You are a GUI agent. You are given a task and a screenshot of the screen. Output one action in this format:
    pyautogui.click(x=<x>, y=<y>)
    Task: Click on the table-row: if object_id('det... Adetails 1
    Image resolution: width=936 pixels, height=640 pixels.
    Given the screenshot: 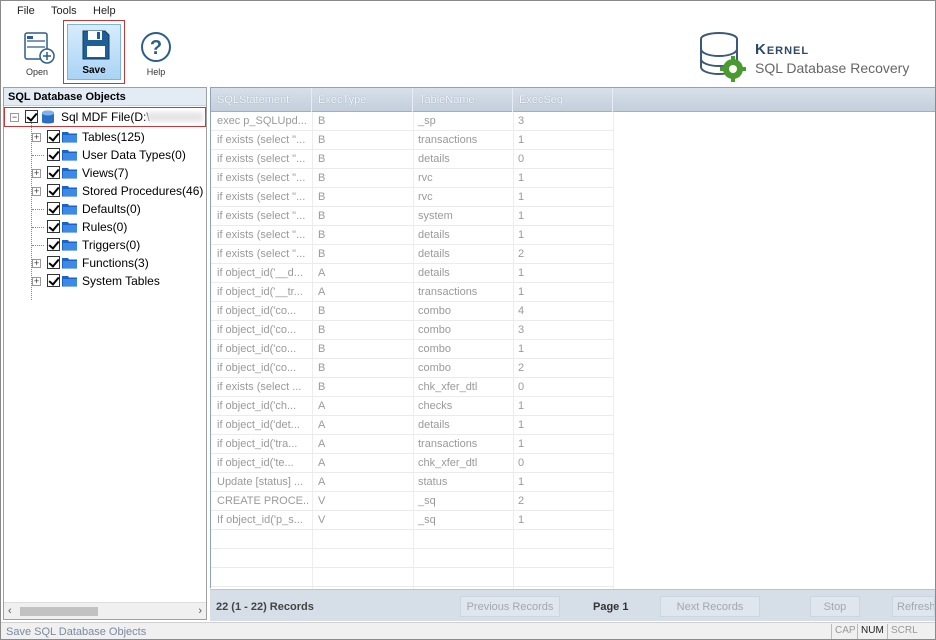 What is the action you would take?
    pyautogui.click(x=412, y=425)
    